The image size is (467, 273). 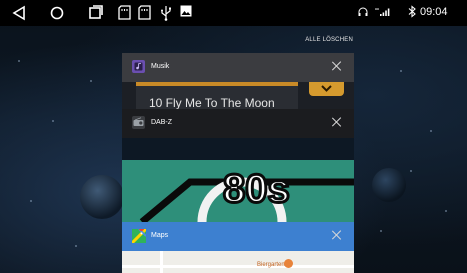 What do you see at coordinates (212, 102) in the screenshot?
I see `preview-song-title: 10 Fly Me To The Moon` at bounding box center [212, 102].